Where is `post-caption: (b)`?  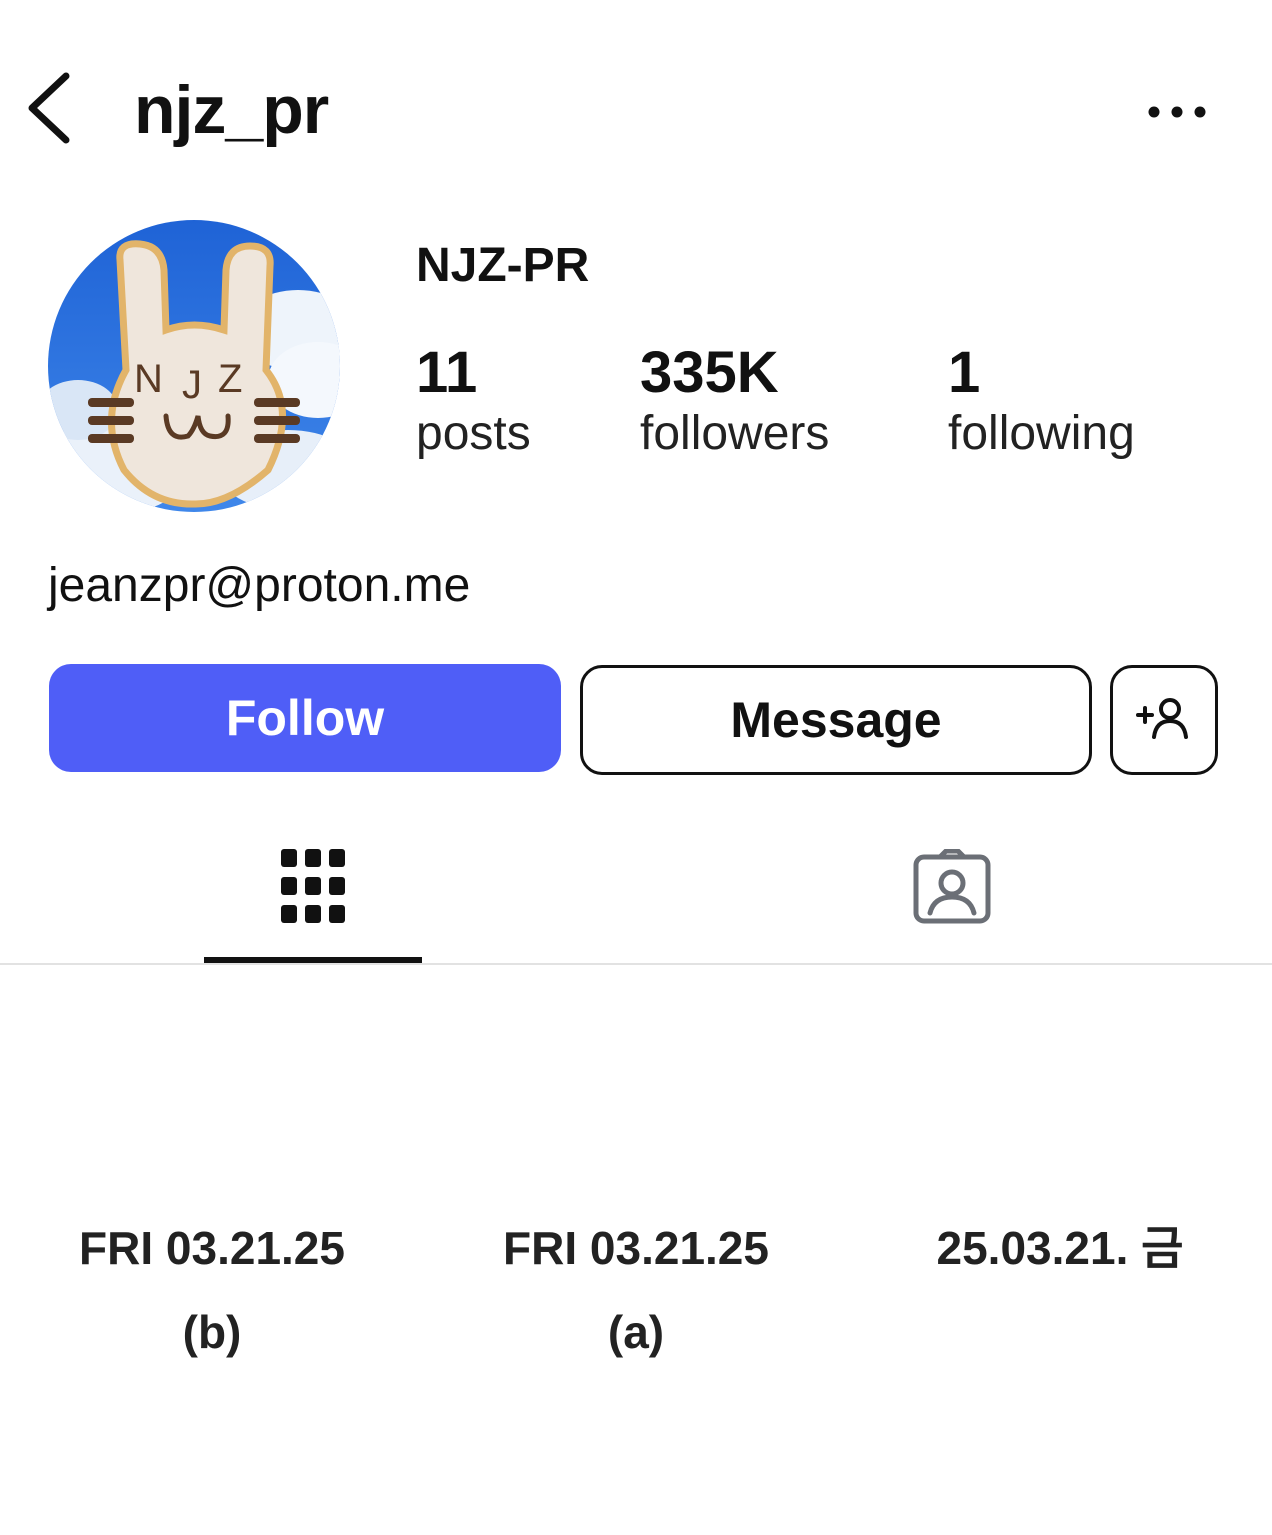 post-caption: (b) is located at coordinates (212, 1332).